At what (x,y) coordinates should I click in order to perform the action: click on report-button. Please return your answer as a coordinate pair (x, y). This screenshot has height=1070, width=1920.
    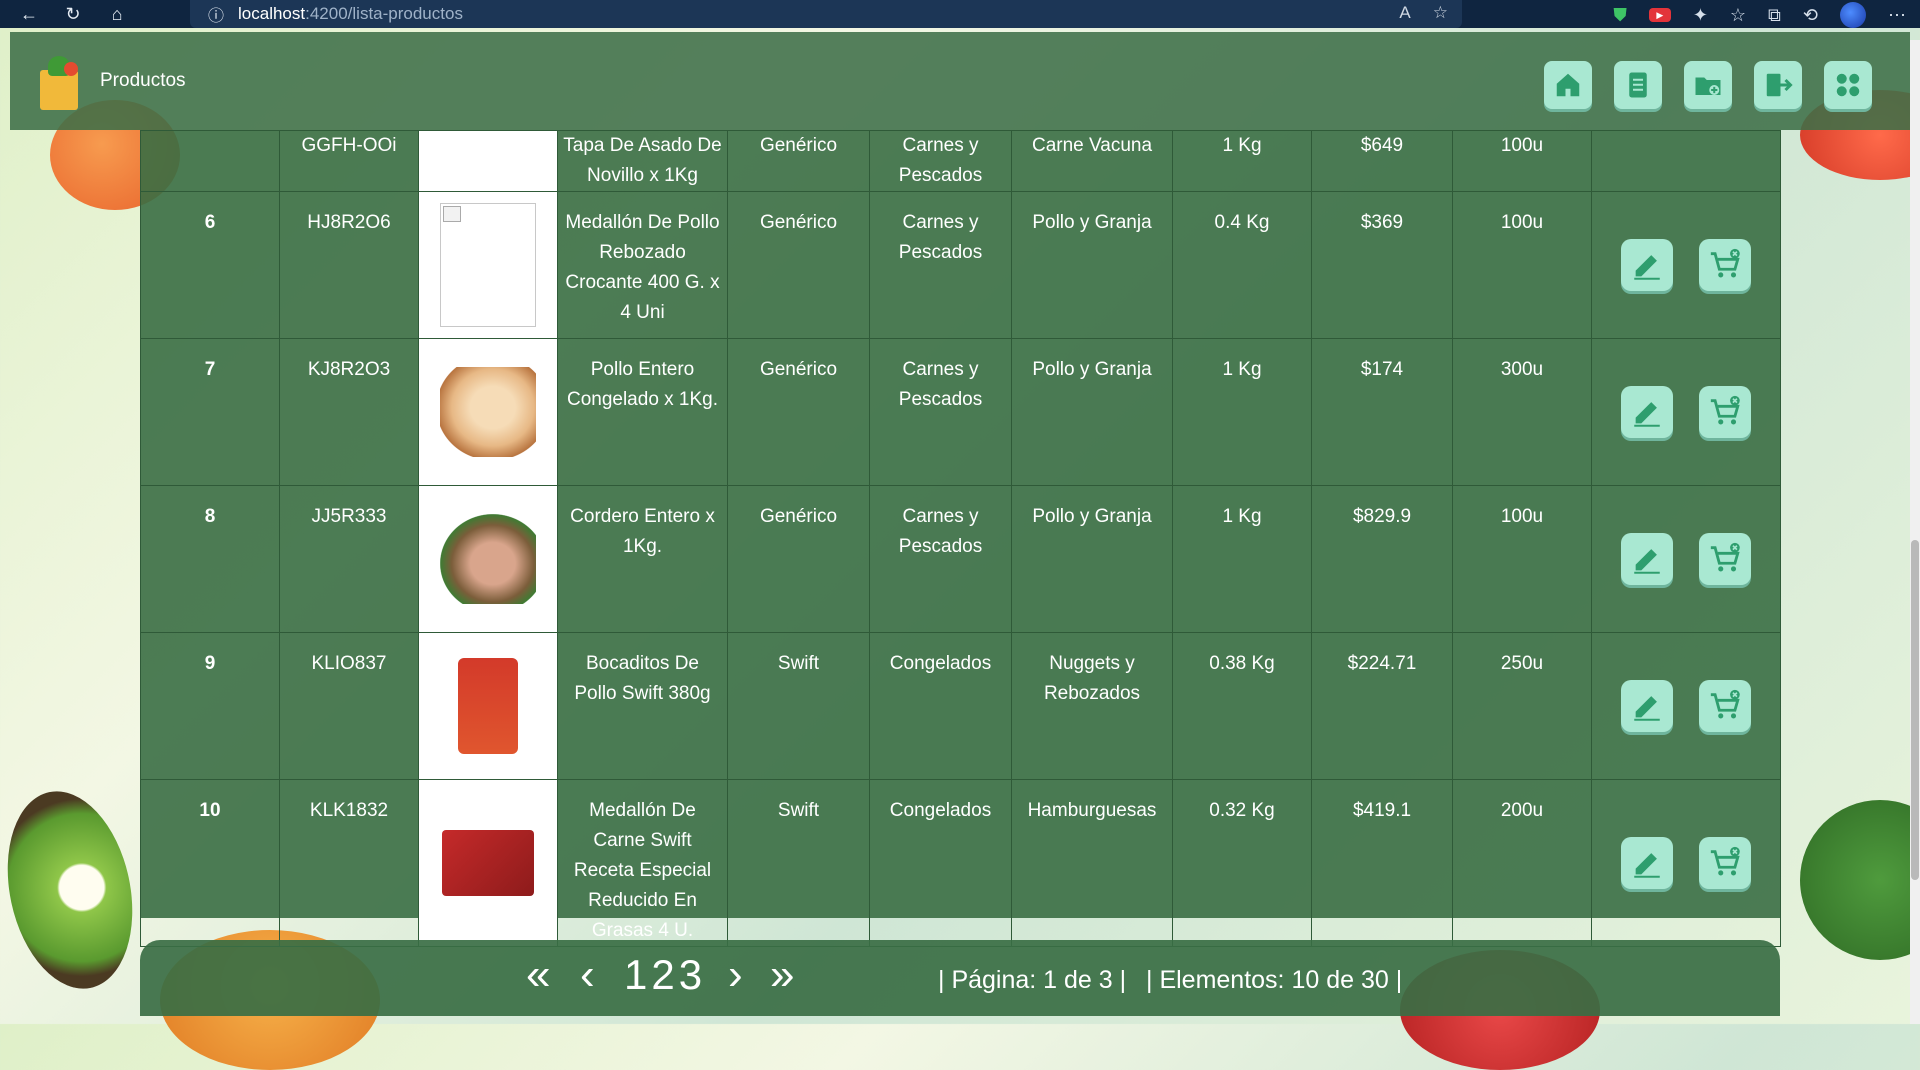
    Looking at the image, I should click on (1638, 85).